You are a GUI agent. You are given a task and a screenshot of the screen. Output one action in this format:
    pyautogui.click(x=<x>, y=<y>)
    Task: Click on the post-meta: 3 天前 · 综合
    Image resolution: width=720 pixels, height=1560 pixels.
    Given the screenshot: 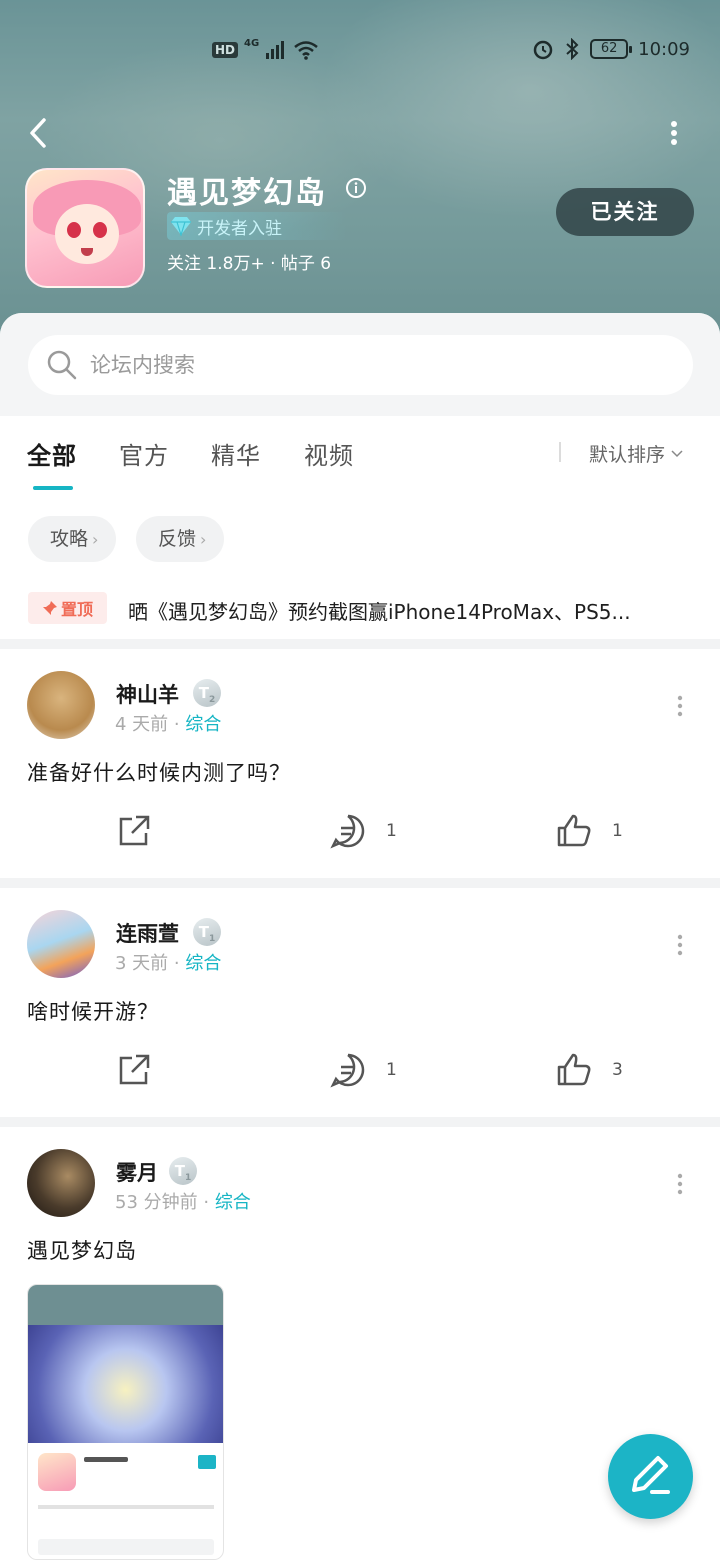 What is the action you would take?
    pyautogui.click(x=168, y=963)
    